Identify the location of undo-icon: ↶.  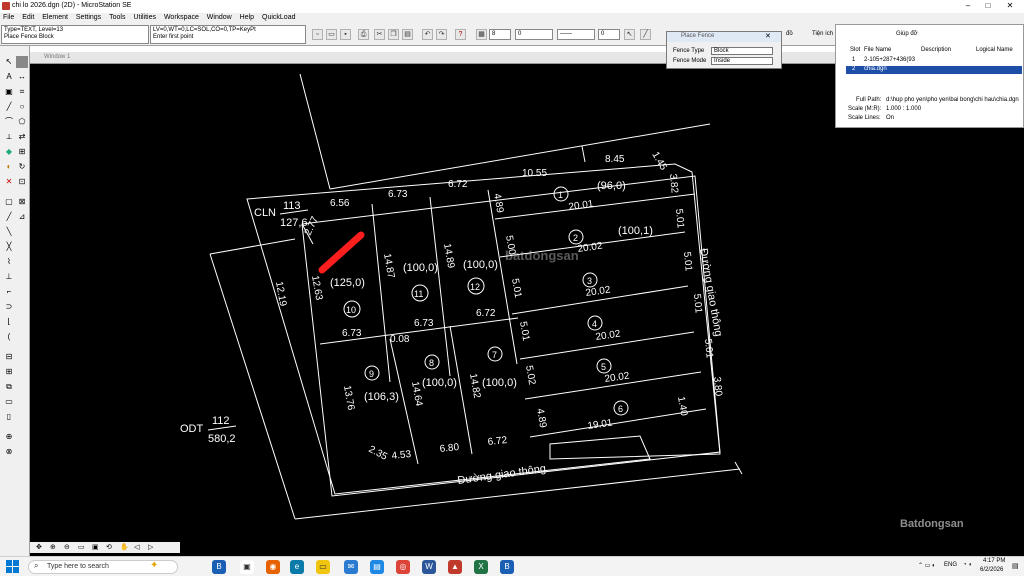
(427, 34).